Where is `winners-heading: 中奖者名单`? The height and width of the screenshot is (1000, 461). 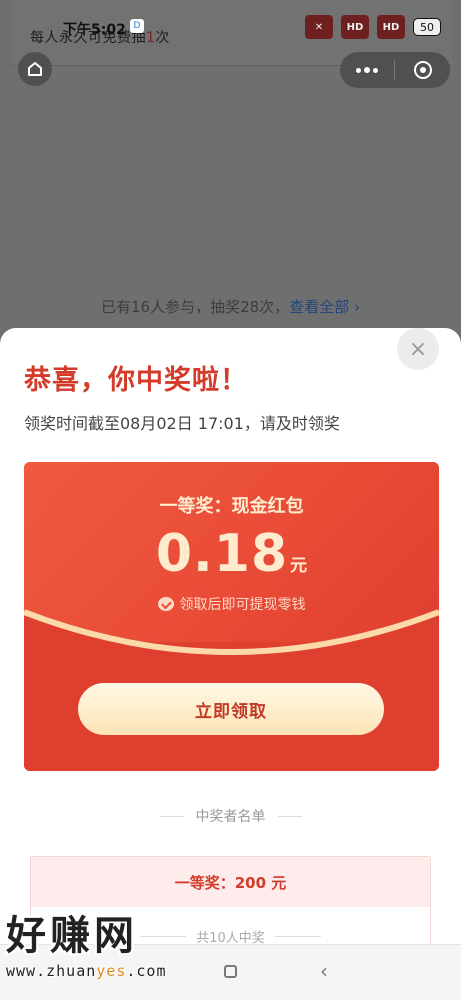 winners-heading: 中奖者名单 is located at coordinates (230, 816).